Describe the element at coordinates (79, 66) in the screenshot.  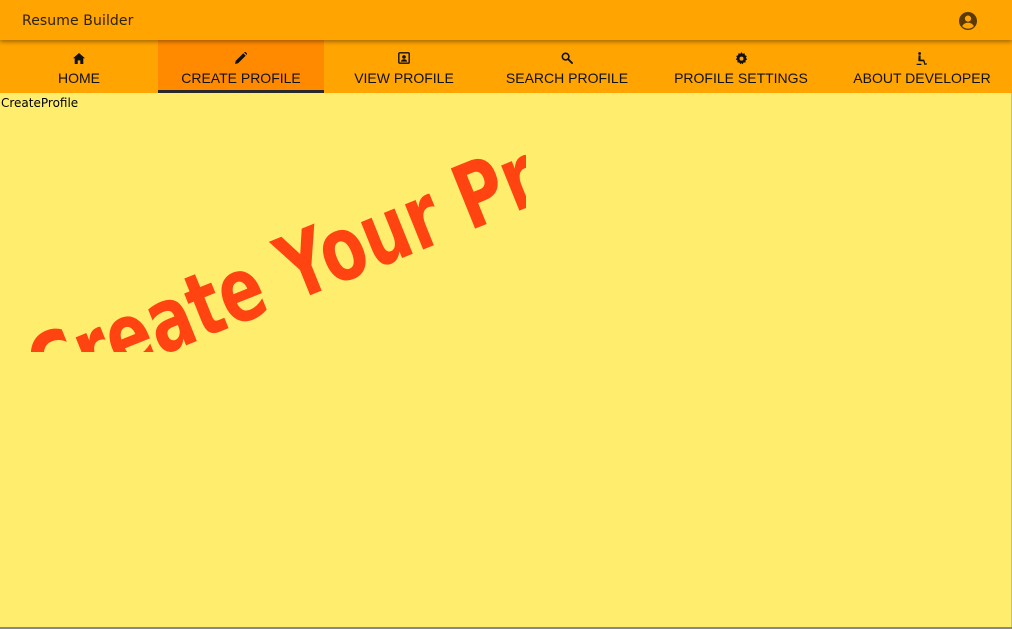
I see `tab-home: HOME` at that location.